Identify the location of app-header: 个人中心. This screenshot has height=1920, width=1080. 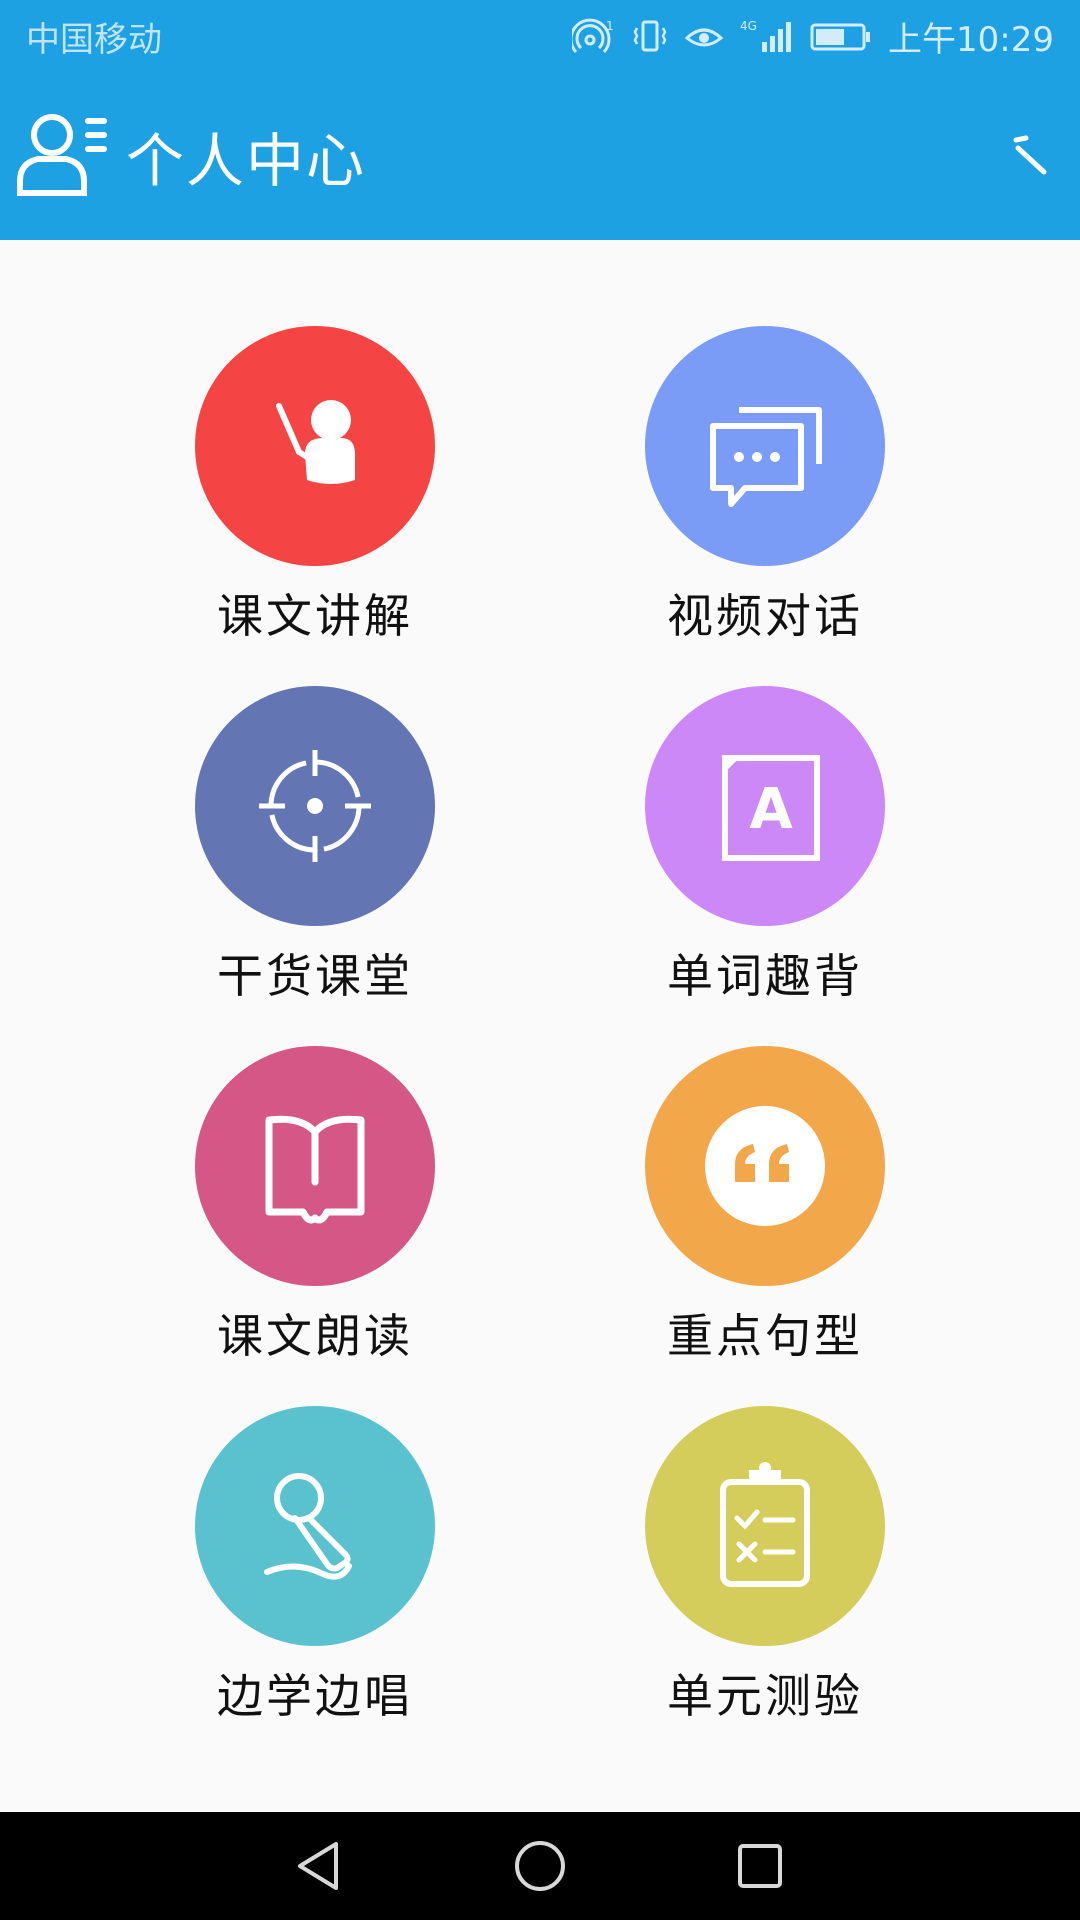
(540, 156).